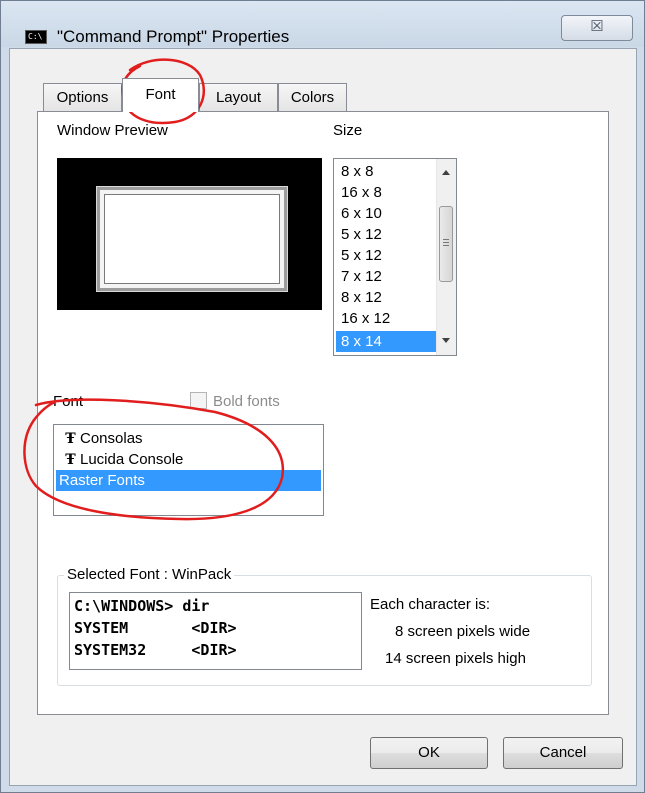 The image size is (645, 793). I want to click on sample-line: C:\WINDOWS> dir, so click(142, 606).